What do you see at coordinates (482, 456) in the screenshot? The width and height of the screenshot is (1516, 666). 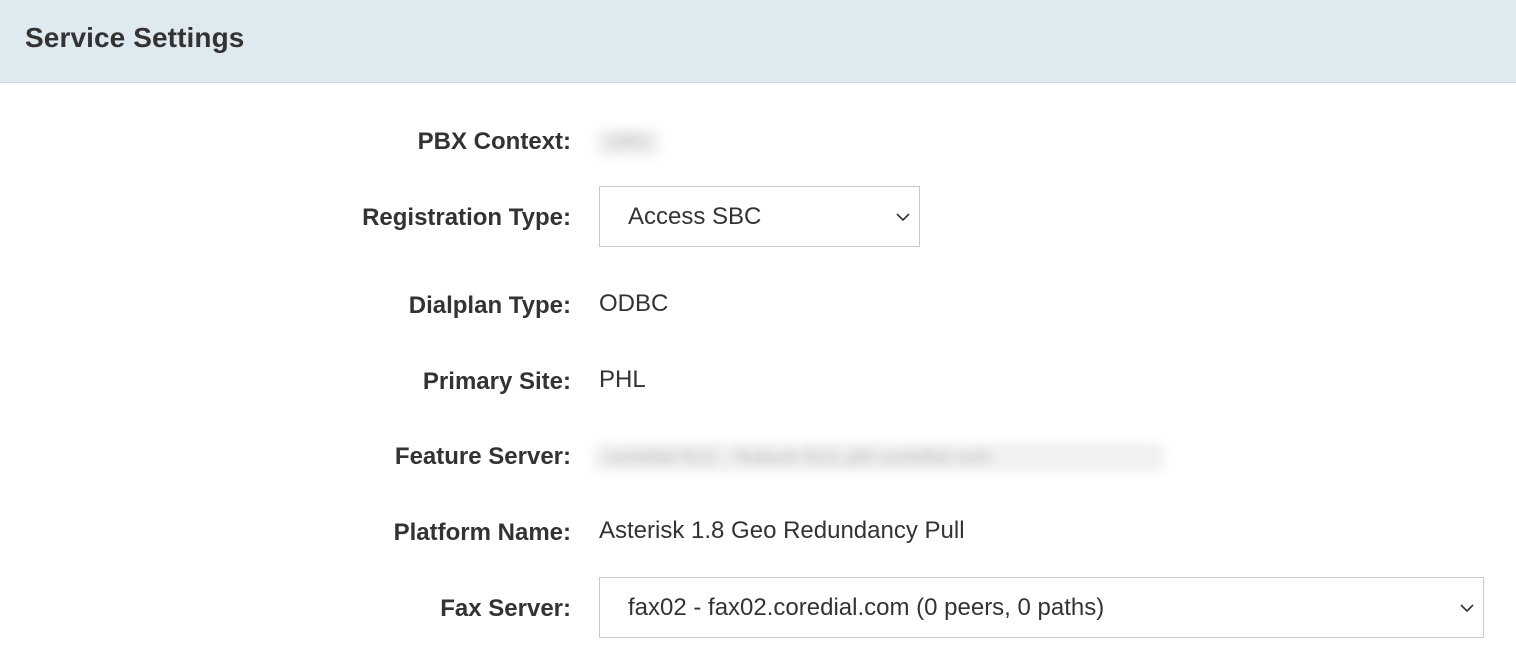 I see `feature-server-label: Feature Server:` at bounding box center [482, 456].